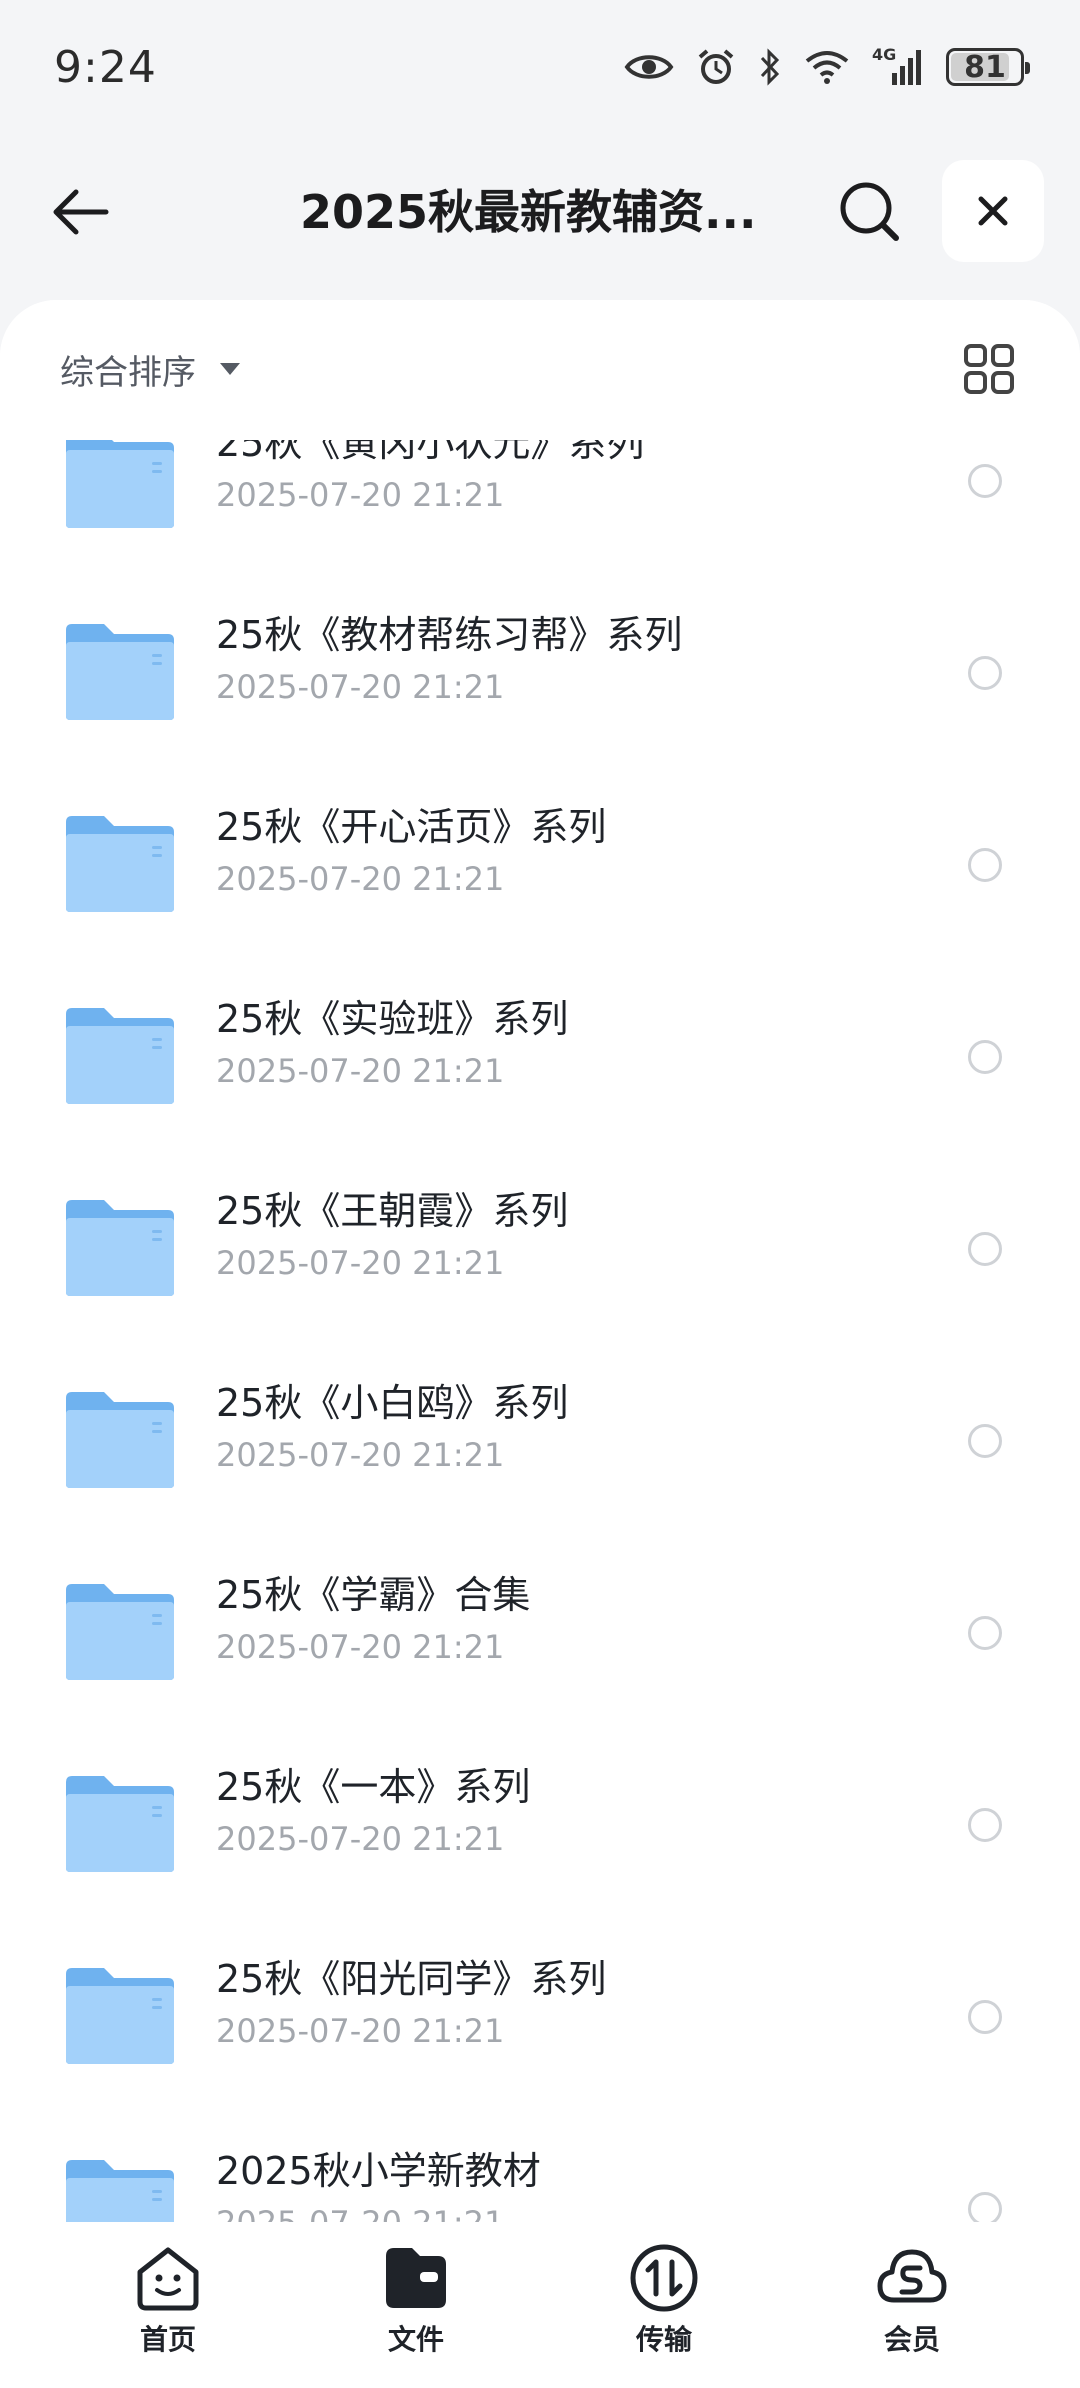  I want to click on back-arrow-icon, so click(80, 212).